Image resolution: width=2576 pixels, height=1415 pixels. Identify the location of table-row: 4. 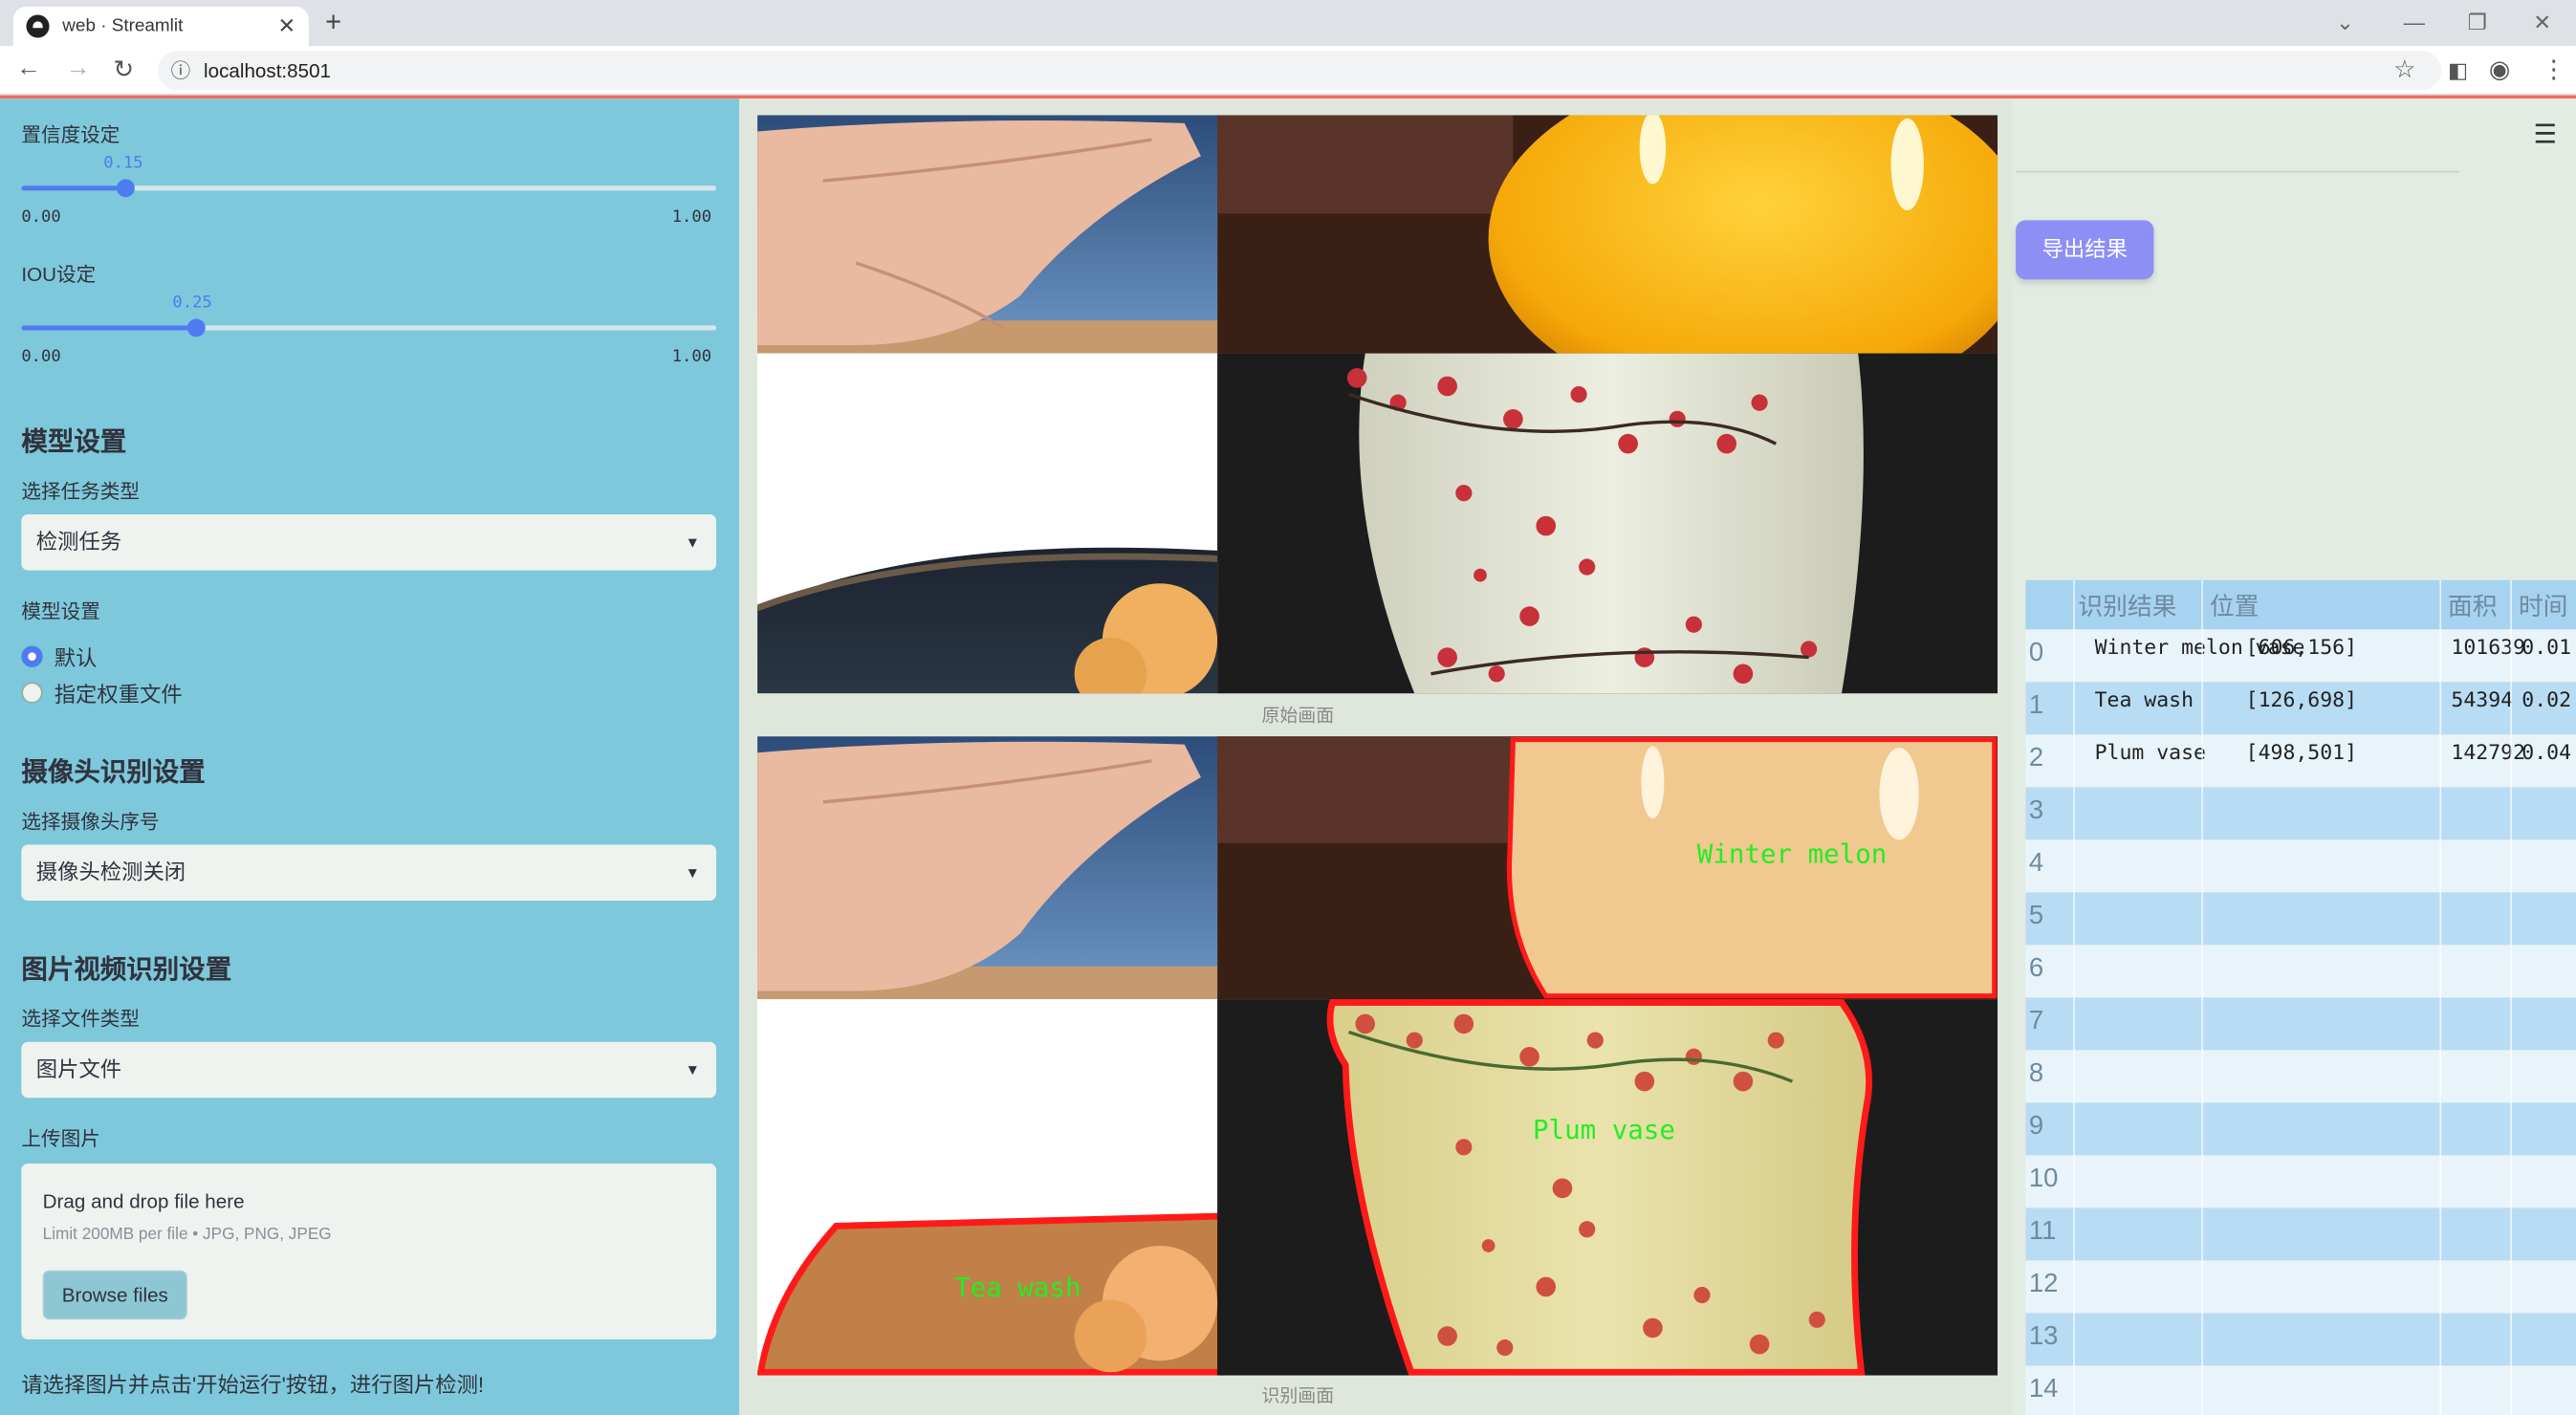
(2300, 866).